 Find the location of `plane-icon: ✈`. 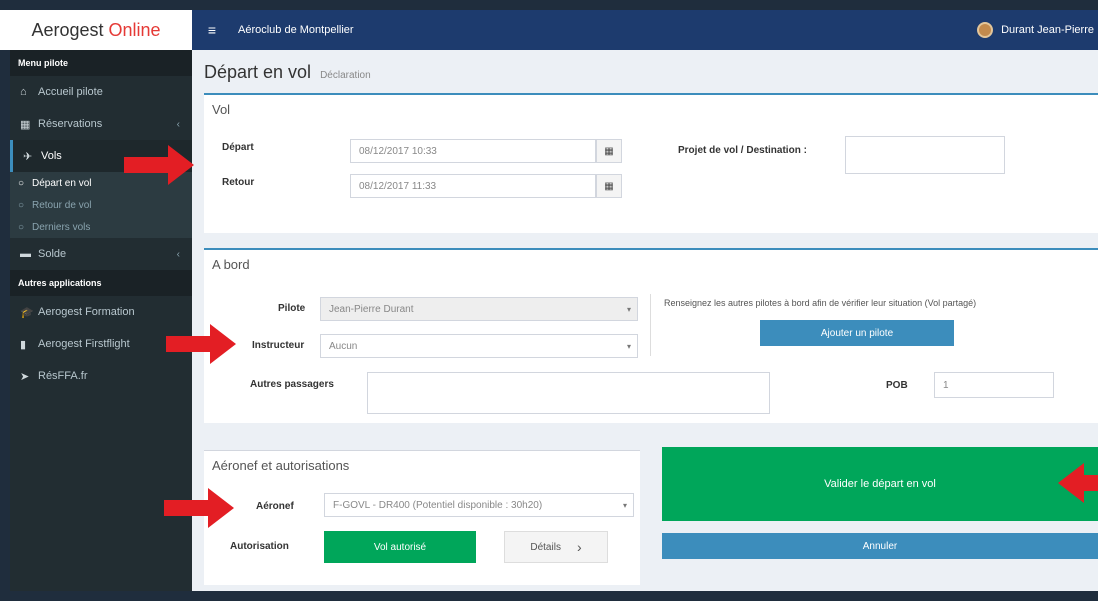

plane-icon: ✈ is located at coordinates (28, 156).